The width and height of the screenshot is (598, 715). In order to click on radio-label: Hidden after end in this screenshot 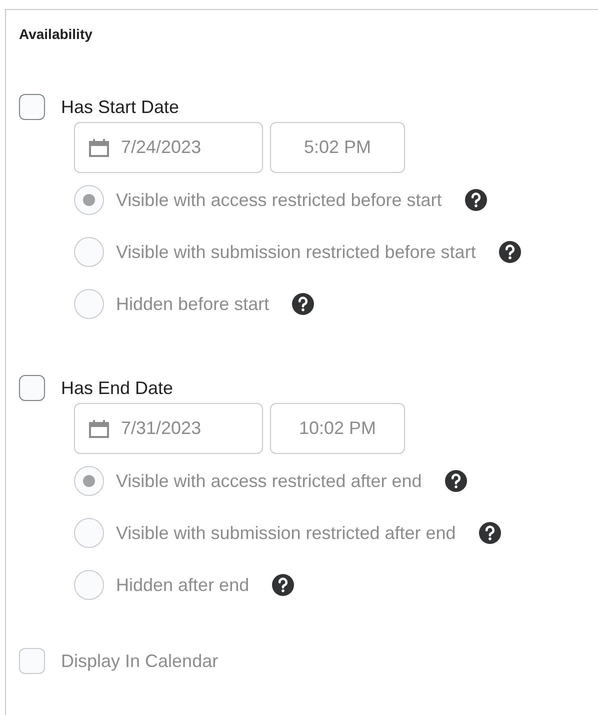, I will do `click(183, 585)`.